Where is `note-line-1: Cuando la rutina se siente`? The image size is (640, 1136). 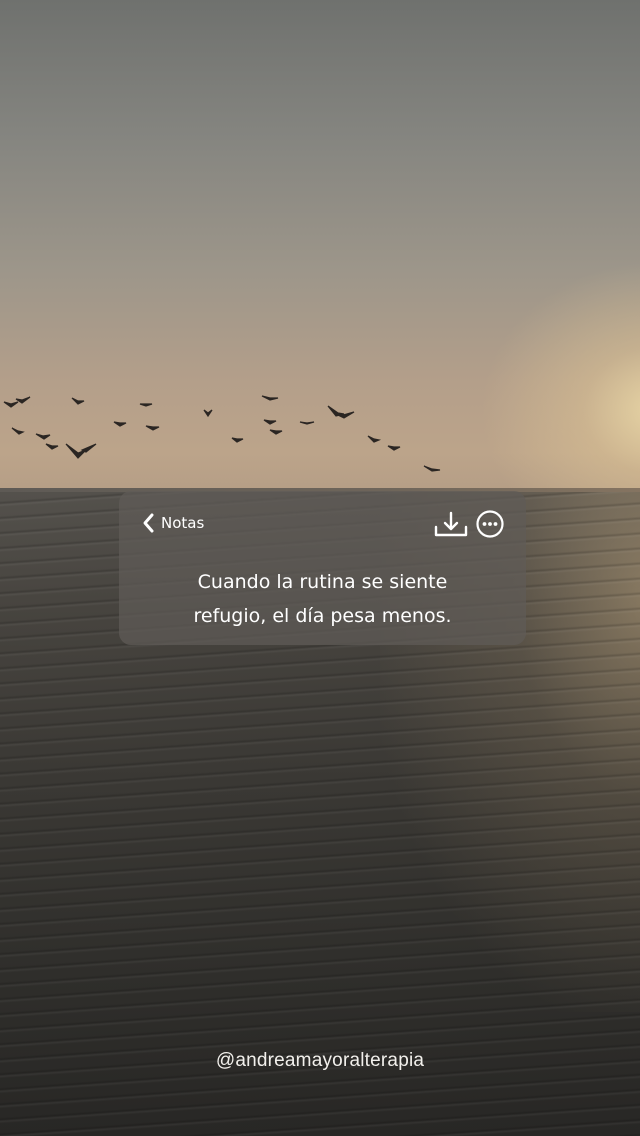 note-line-1: Cuando la rutina se siente is located at coordinates (322, 582).